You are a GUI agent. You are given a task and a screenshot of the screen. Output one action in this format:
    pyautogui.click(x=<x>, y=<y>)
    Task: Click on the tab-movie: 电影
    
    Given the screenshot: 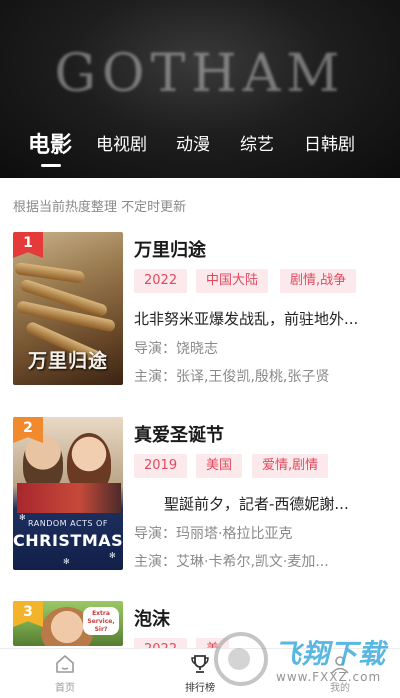 What is the action you would take?
    pyautogui.click(x=50, y=143)
    